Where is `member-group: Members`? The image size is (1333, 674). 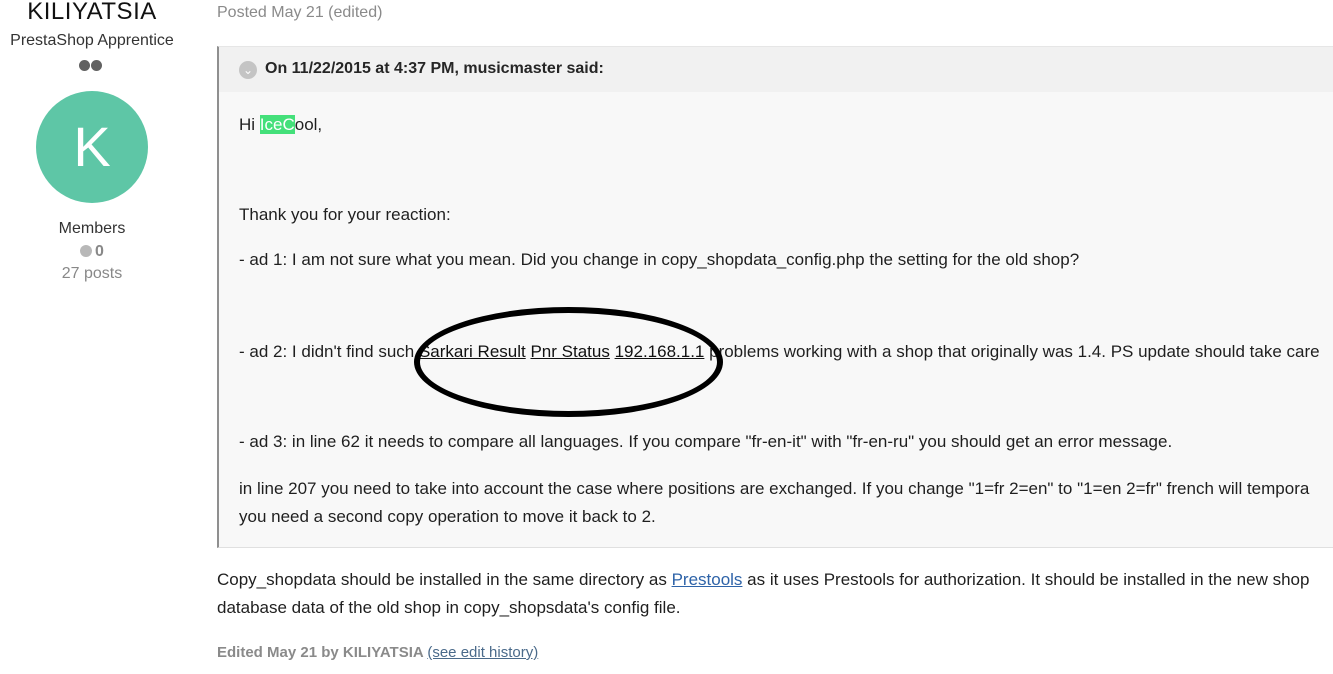 member-group: Members is located at coordinates (92, 228).